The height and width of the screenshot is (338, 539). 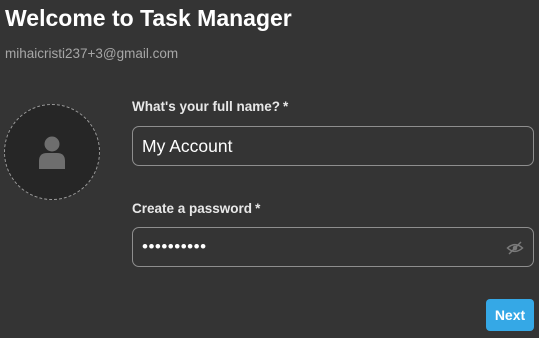 What do you see at coordinates (510, 315) in the screenshot?
I see `next-button: Next` at bounding box center [510, 315].